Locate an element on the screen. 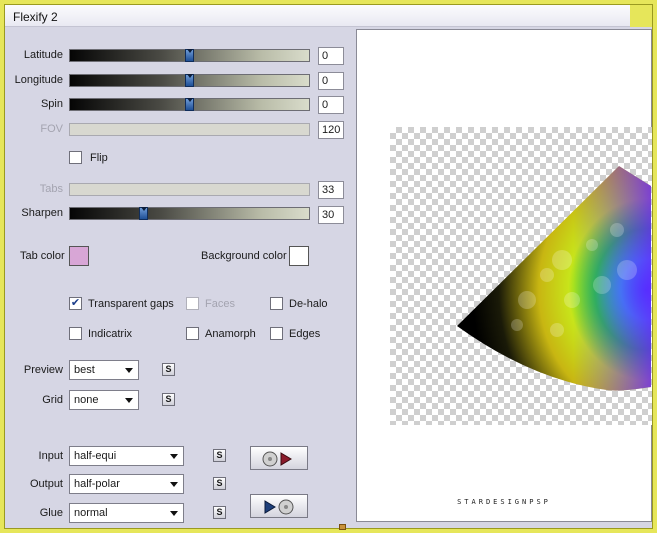 The image size is (657, 533). grid-select: none is located at coordinates (104, 400).